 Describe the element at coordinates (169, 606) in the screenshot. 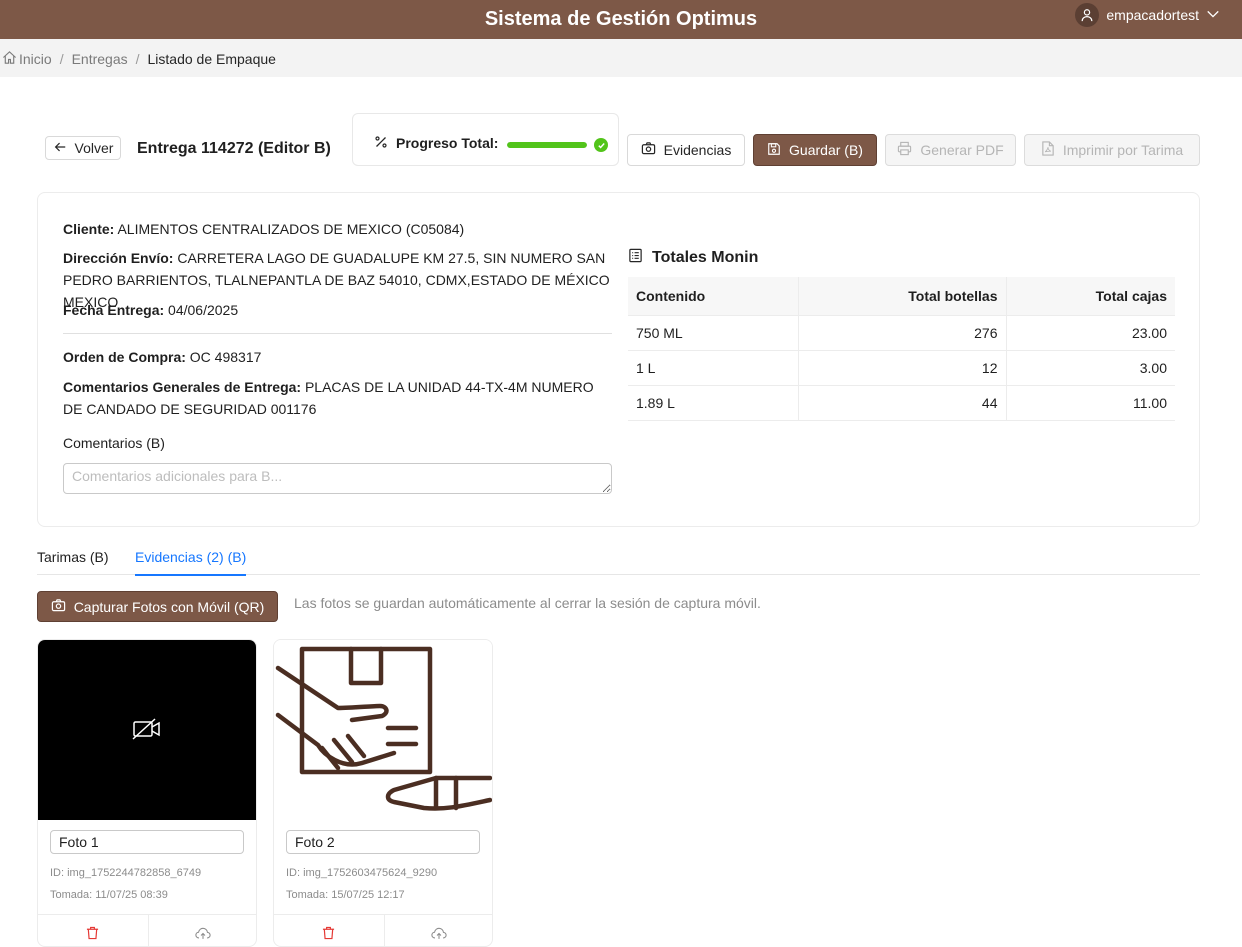

I see `capture-photos-label: Capturar Fotos con Móvil (QR)` at that location.